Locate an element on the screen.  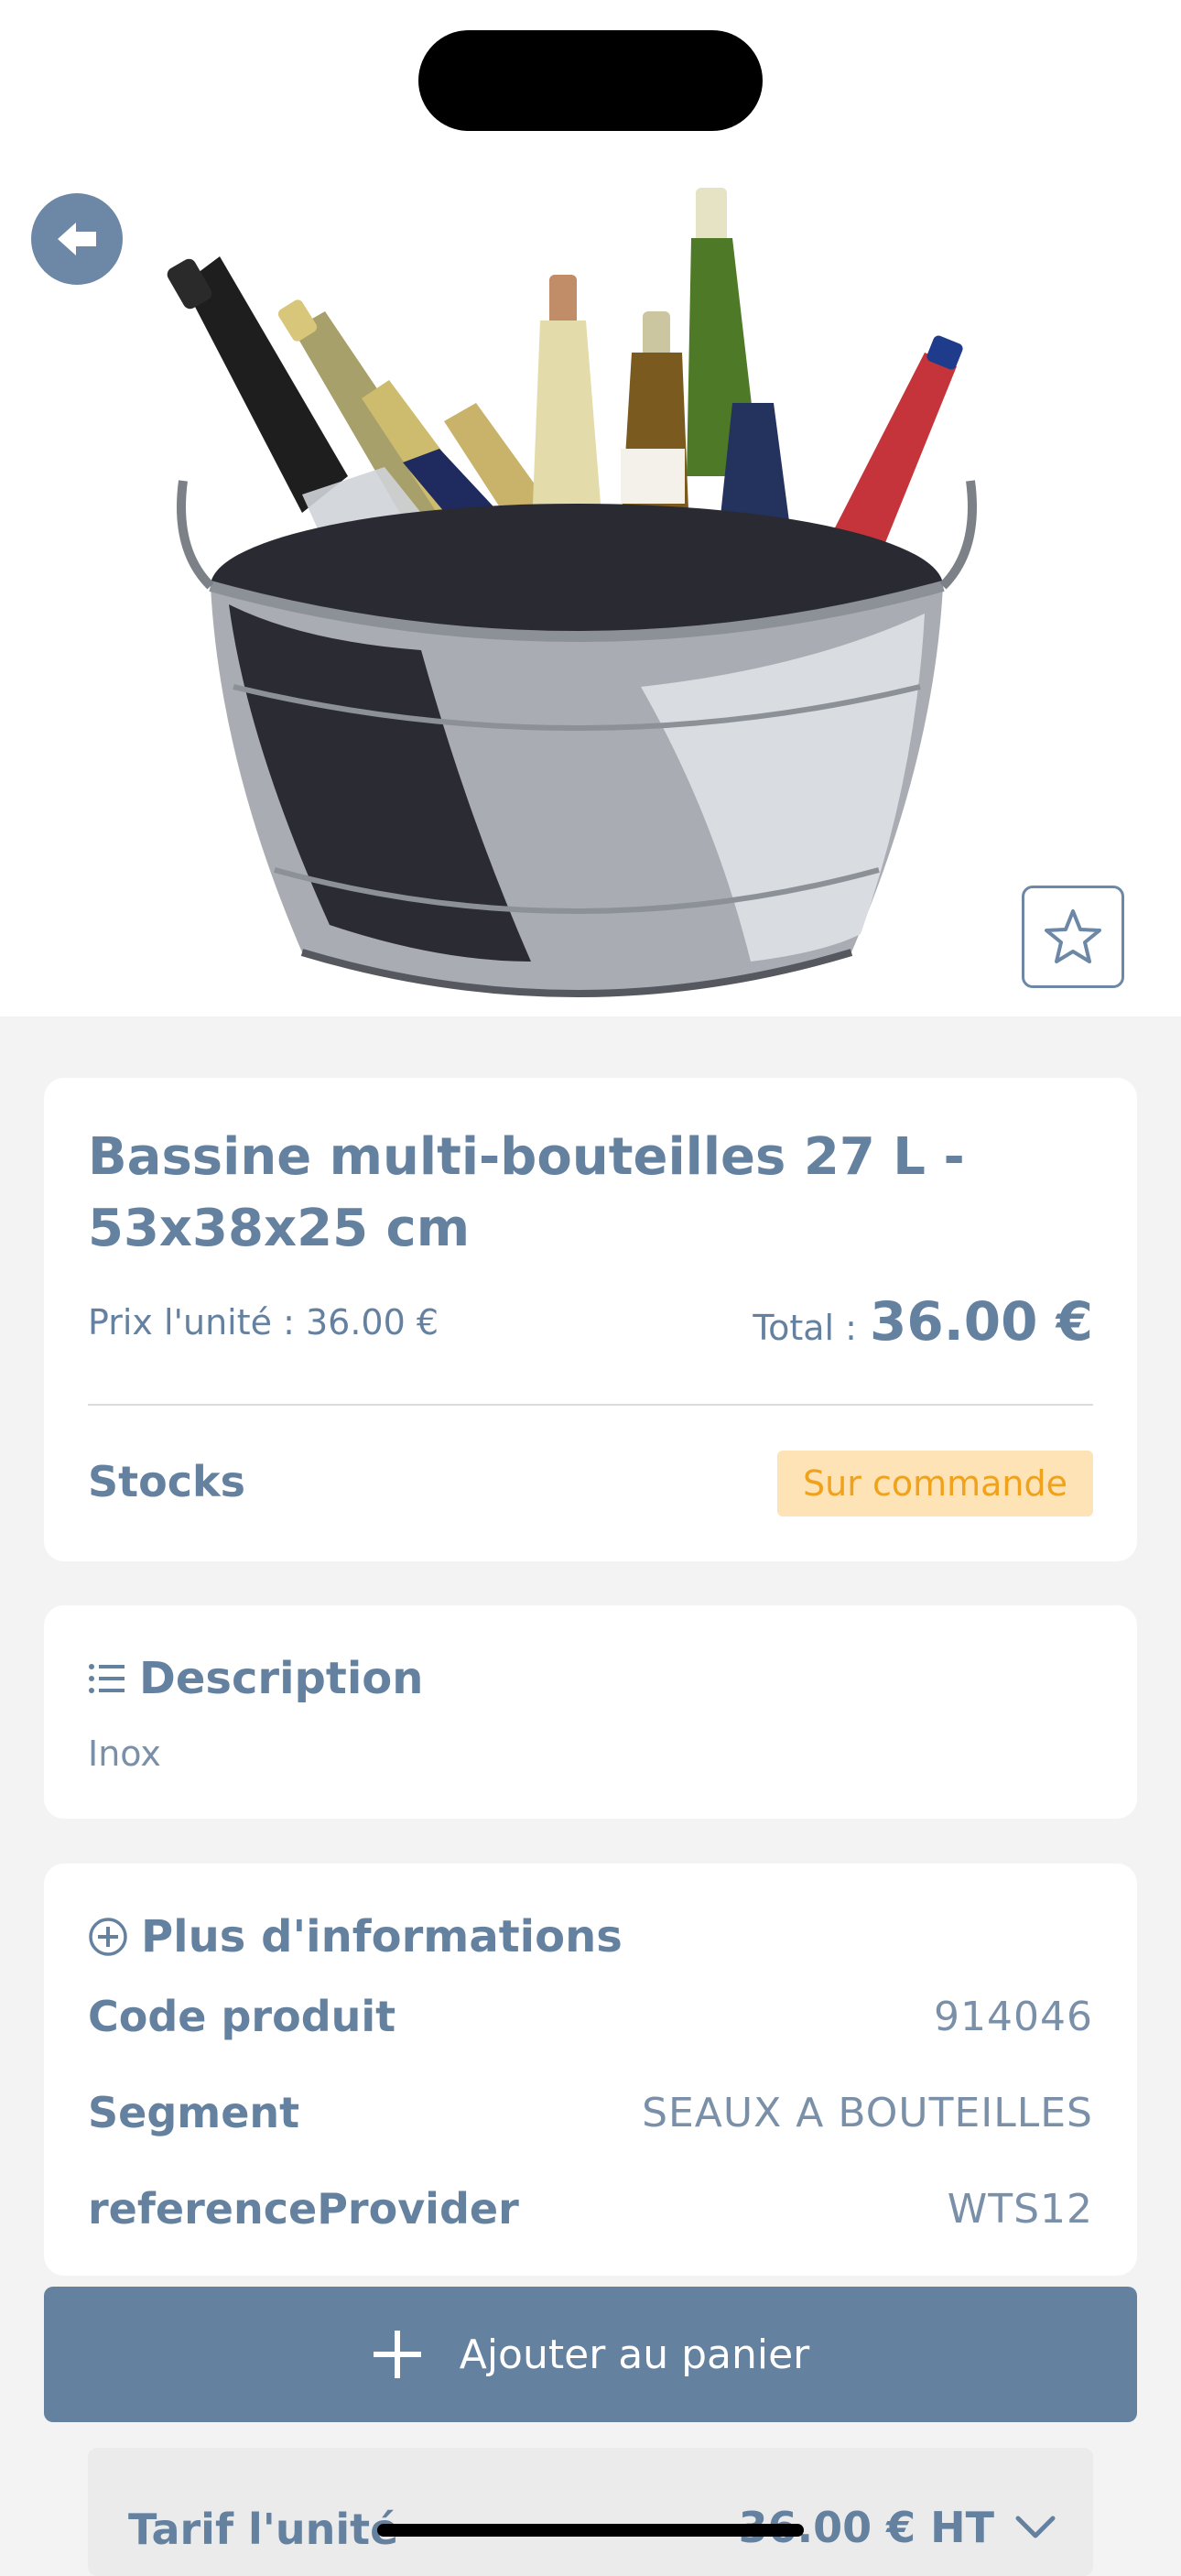
plus-circle-icon is located at coordinates (108, 1937).